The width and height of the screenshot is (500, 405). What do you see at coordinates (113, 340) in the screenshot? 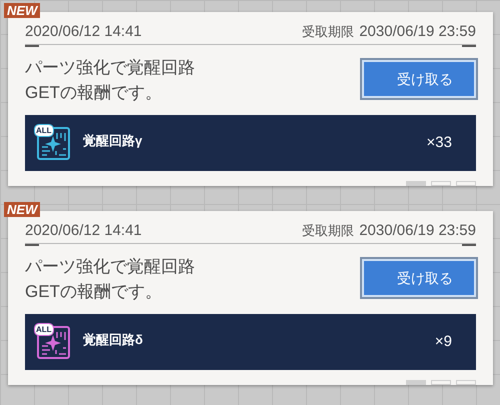
I see `item-name: 覚醒回路δ` at bounding box center [113, 340].